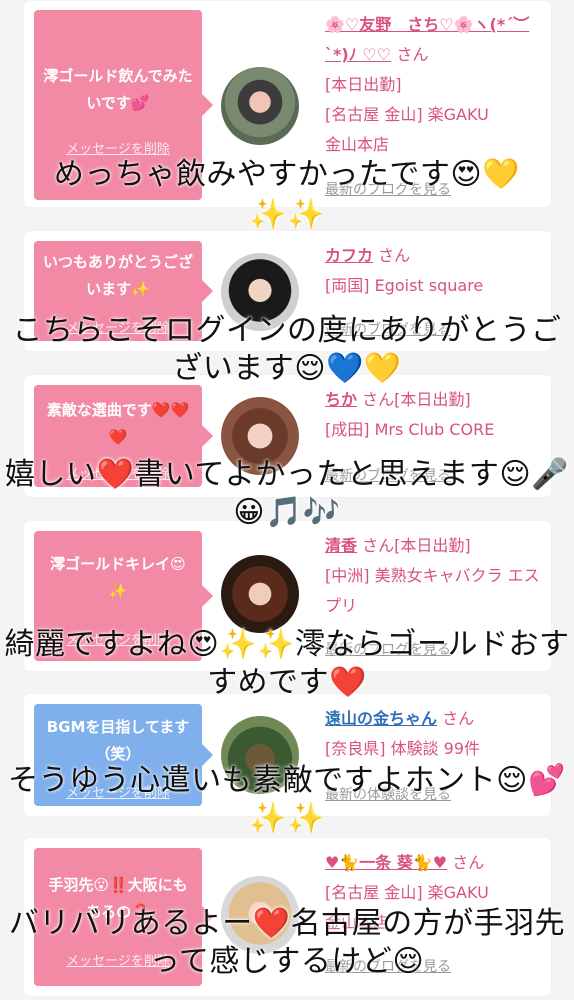 This screenshot has width=574, height=1000. I want to click on profile-info: 清香 さん[本日出勤] [中洲] 美熟女キャバクラ エスプリ, so click(435, 576).